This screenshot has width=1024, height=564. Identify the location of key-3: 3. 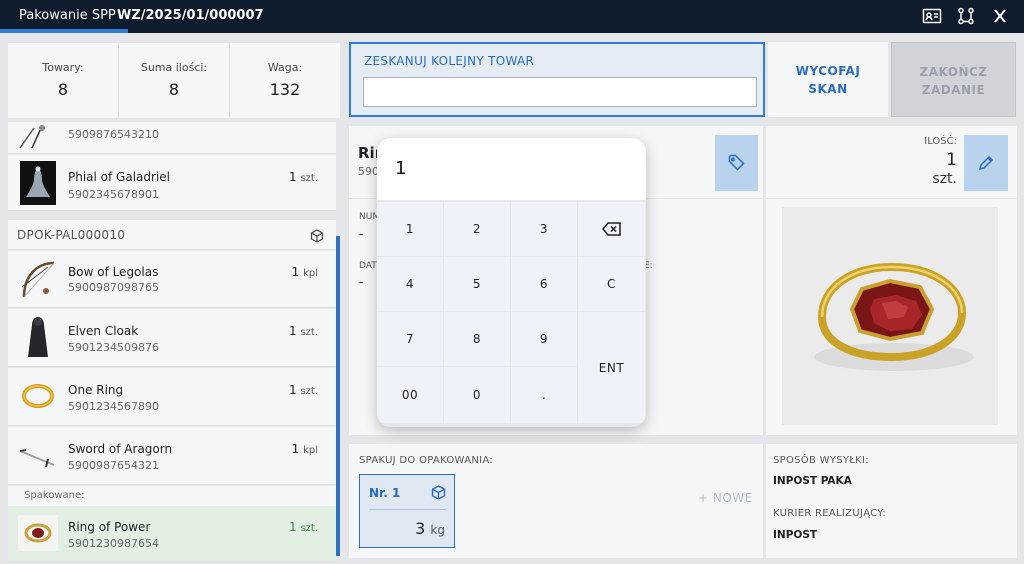
(544, 229).